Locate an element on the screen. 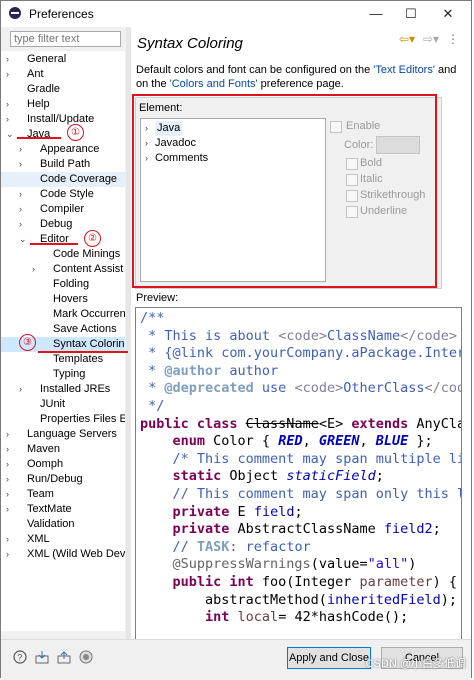 This screenshot has height=680, width=474. desc-text: and is located at coordinates (445, 70).